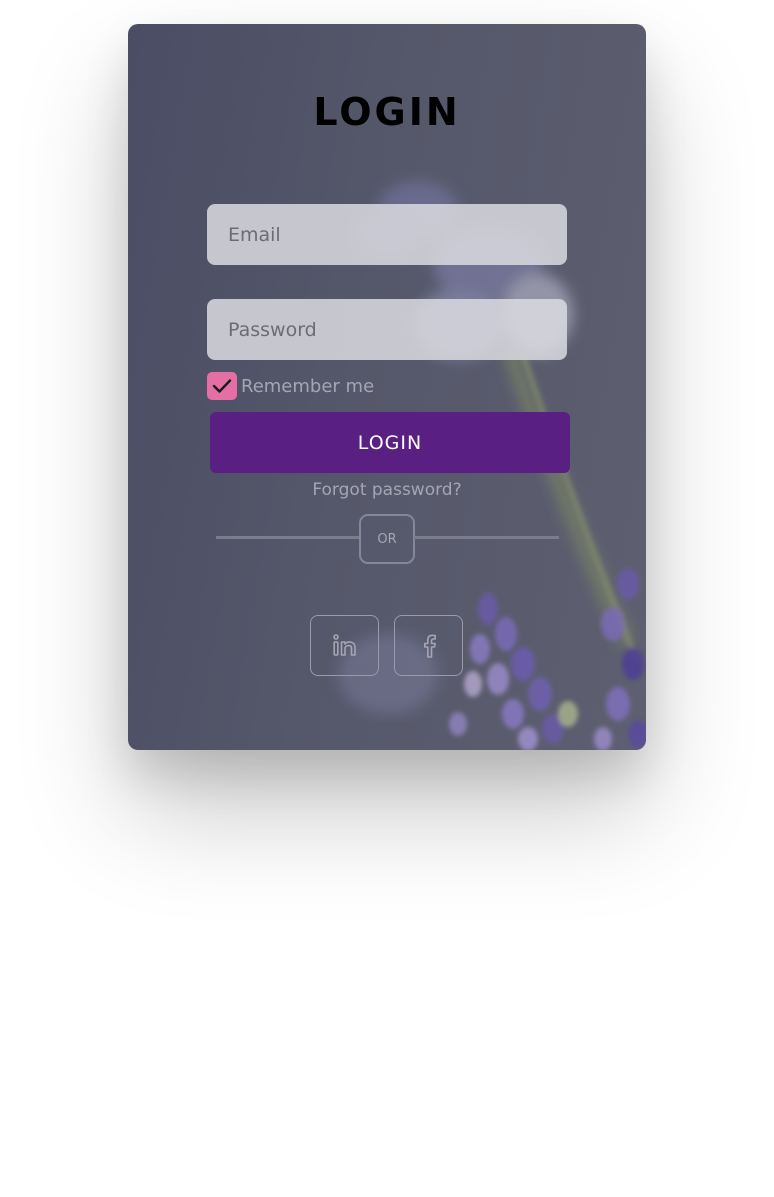 This screenshot has height=1197, width=774. I want to click on or-divider: OR, so click(387, 539).